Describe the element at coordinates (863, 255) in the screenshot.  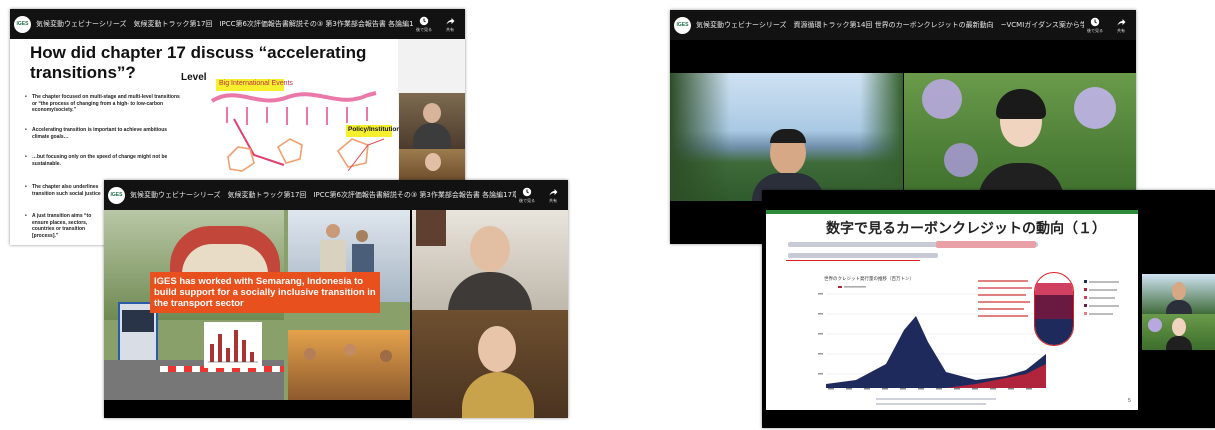
I see `slide-subtitle-line` at that location.